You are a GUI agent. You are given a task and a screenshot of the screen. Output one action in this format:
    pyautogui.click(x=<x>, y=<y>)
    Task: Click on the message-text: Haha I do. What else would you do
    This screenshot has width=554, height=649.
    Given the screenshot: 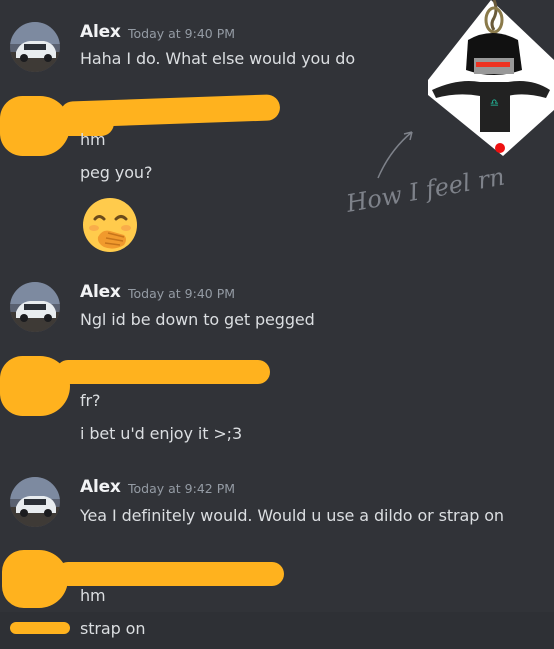 What is the action you would take?
    pyautogui.click(x=218, y=58)
    